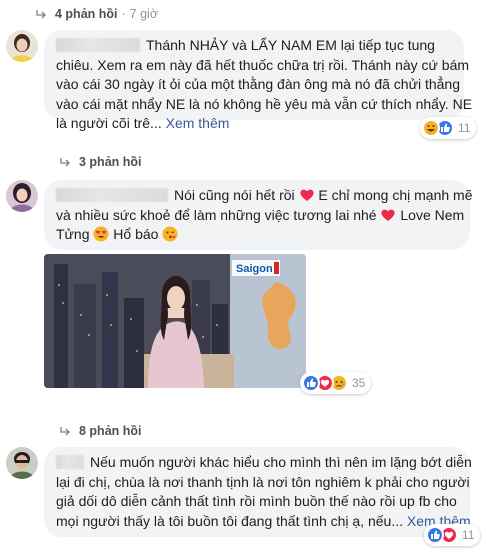 The image size is (504, 552). What do you see at coordinates (175, 321) in the screenshot?
I see `attached-photo: Saigon` at bounding box center [175, 321].